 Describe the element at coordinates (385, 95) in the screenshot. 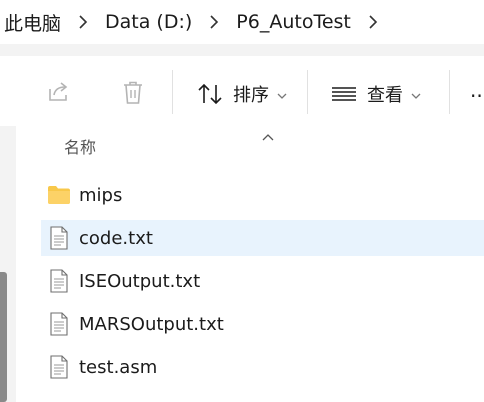

I see `view-label: 查看` at that location.